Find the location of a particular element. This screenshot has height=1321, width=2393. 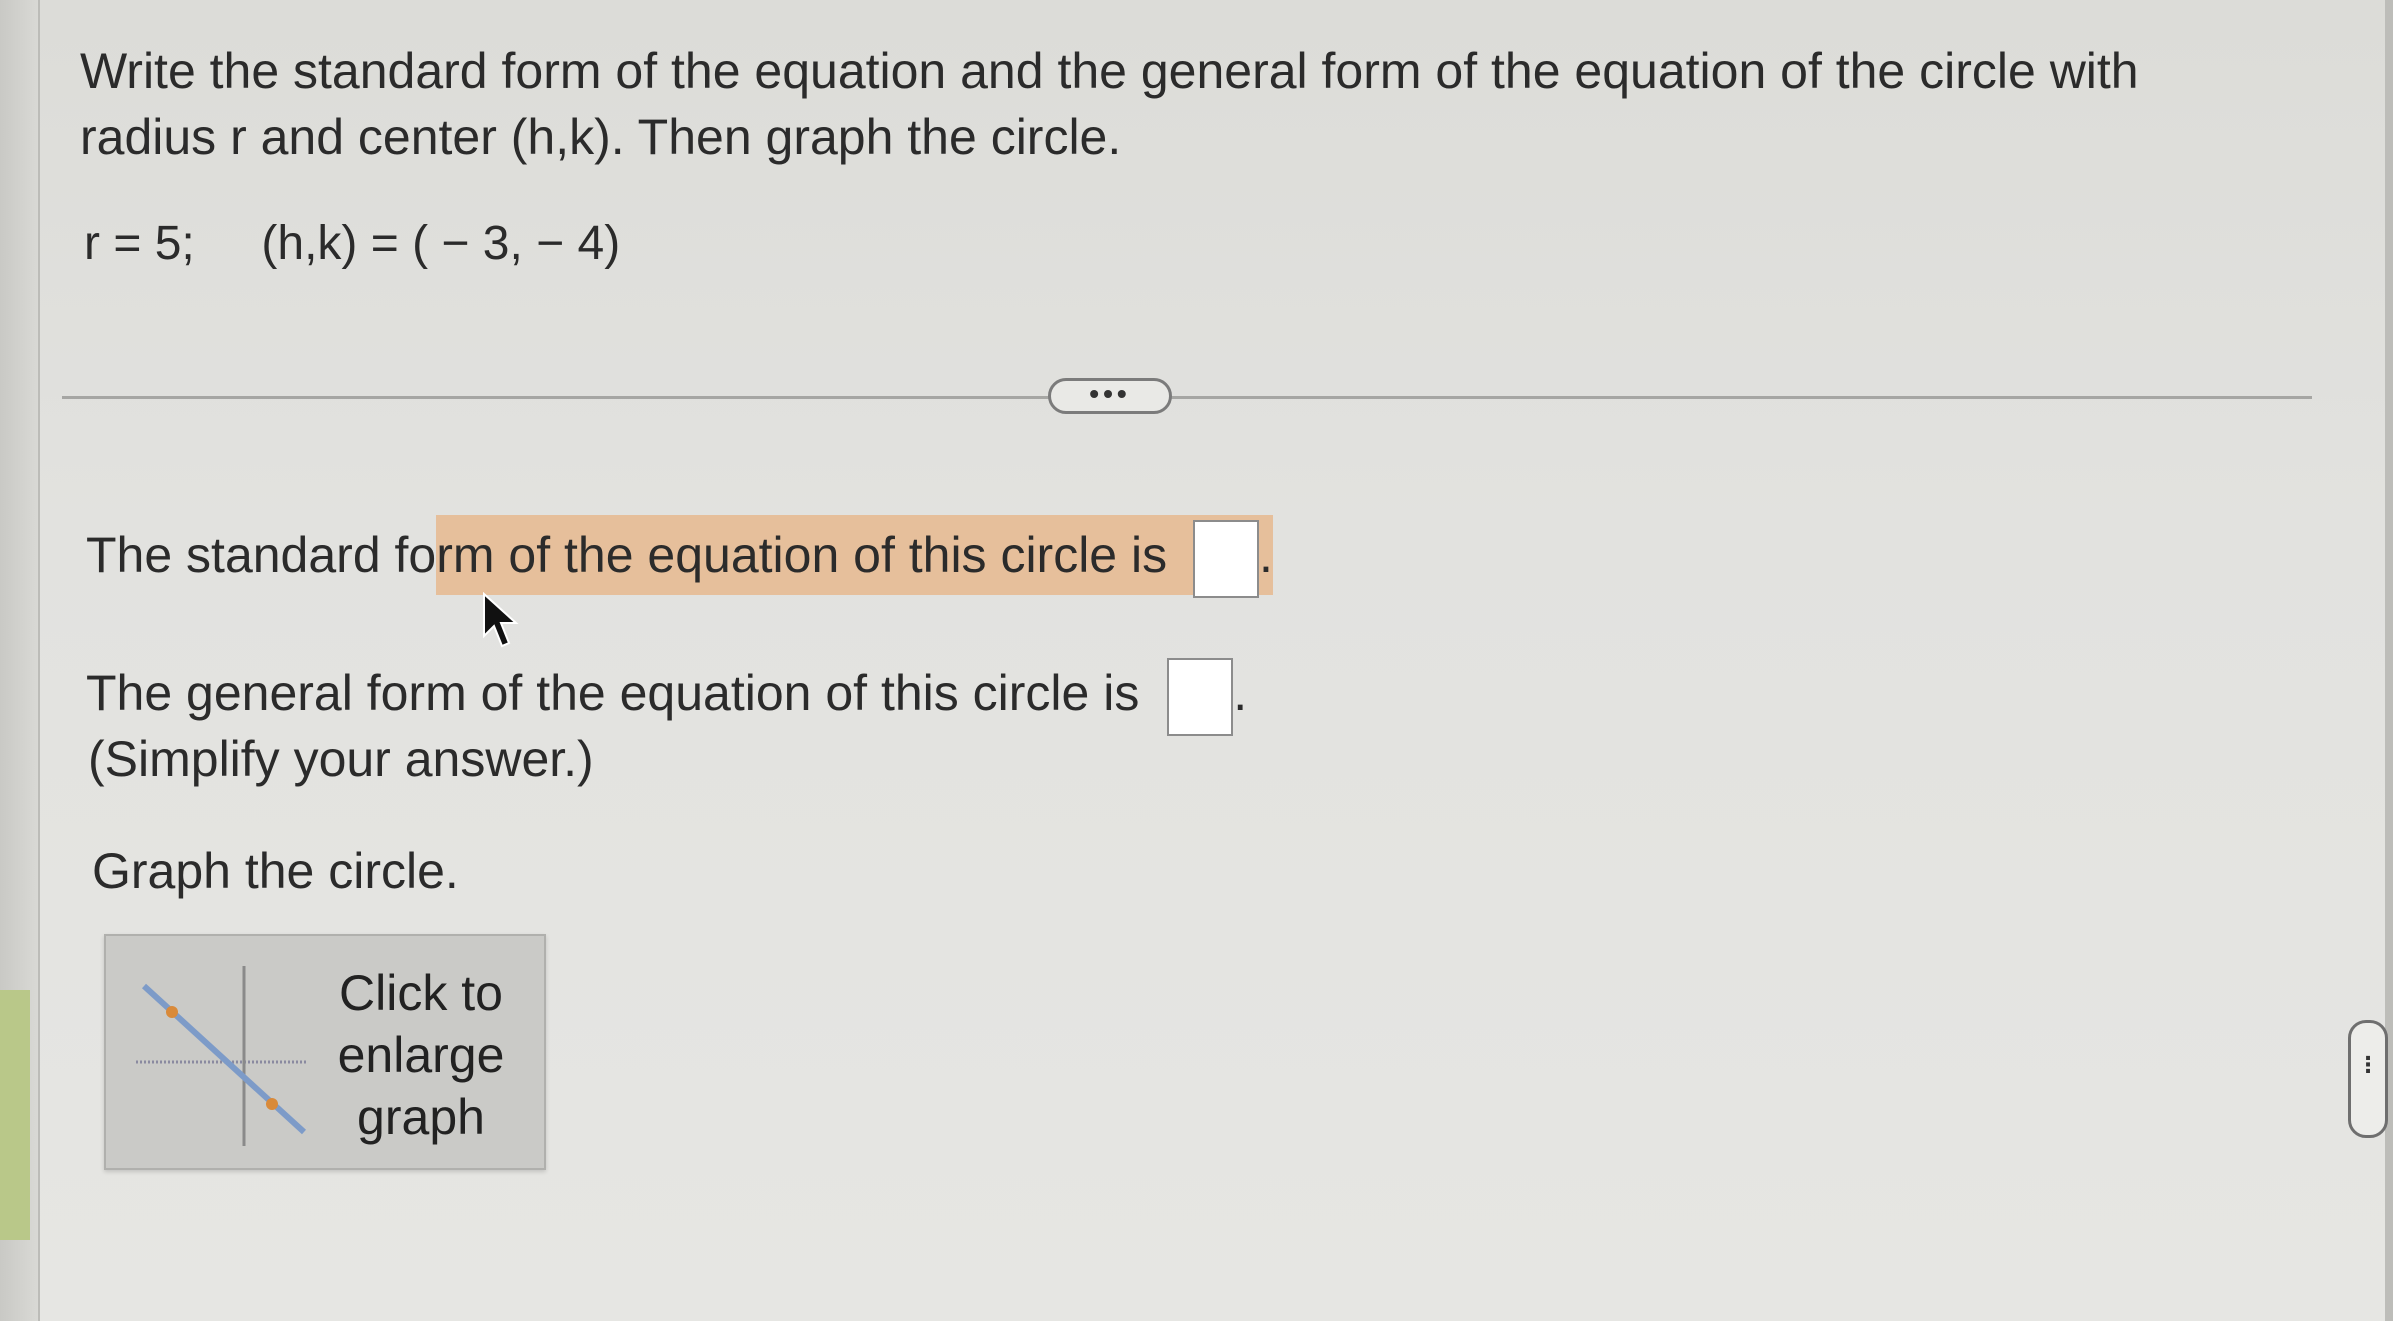

enlarge-graph-button: Click to enlarge graph is located at coordinates (325, 1052).